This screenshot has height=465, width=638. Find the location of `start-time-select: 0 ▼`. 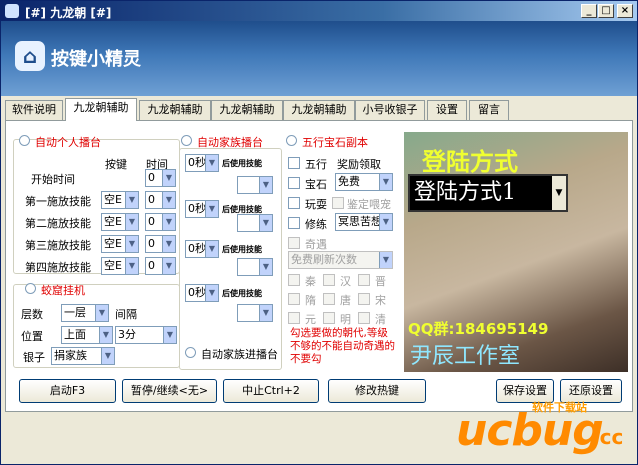

start-time-select: 0 ▼ is located at coordinates (160, 178).